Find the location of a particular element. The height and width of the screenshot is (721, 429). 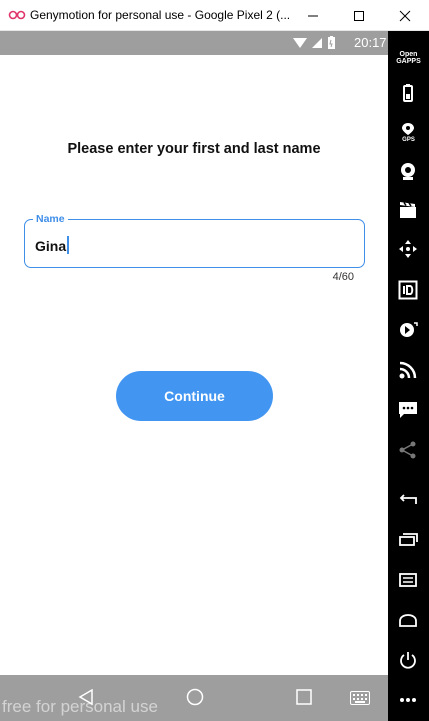

rss-icon is located at coordinates (408, 370).